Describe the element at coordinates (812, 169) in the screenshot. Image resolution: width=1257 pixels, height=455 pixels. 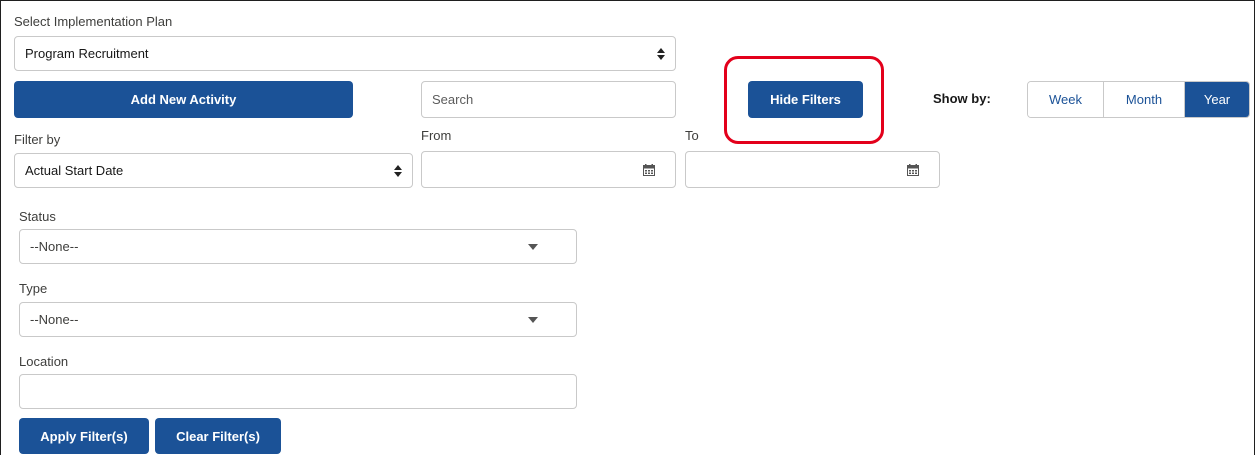
I see `to-date-input` at that location.